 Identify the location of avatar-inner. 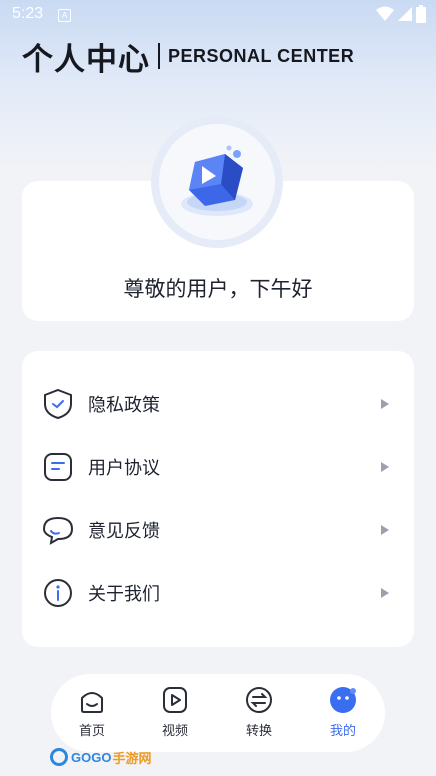
(217, 182).